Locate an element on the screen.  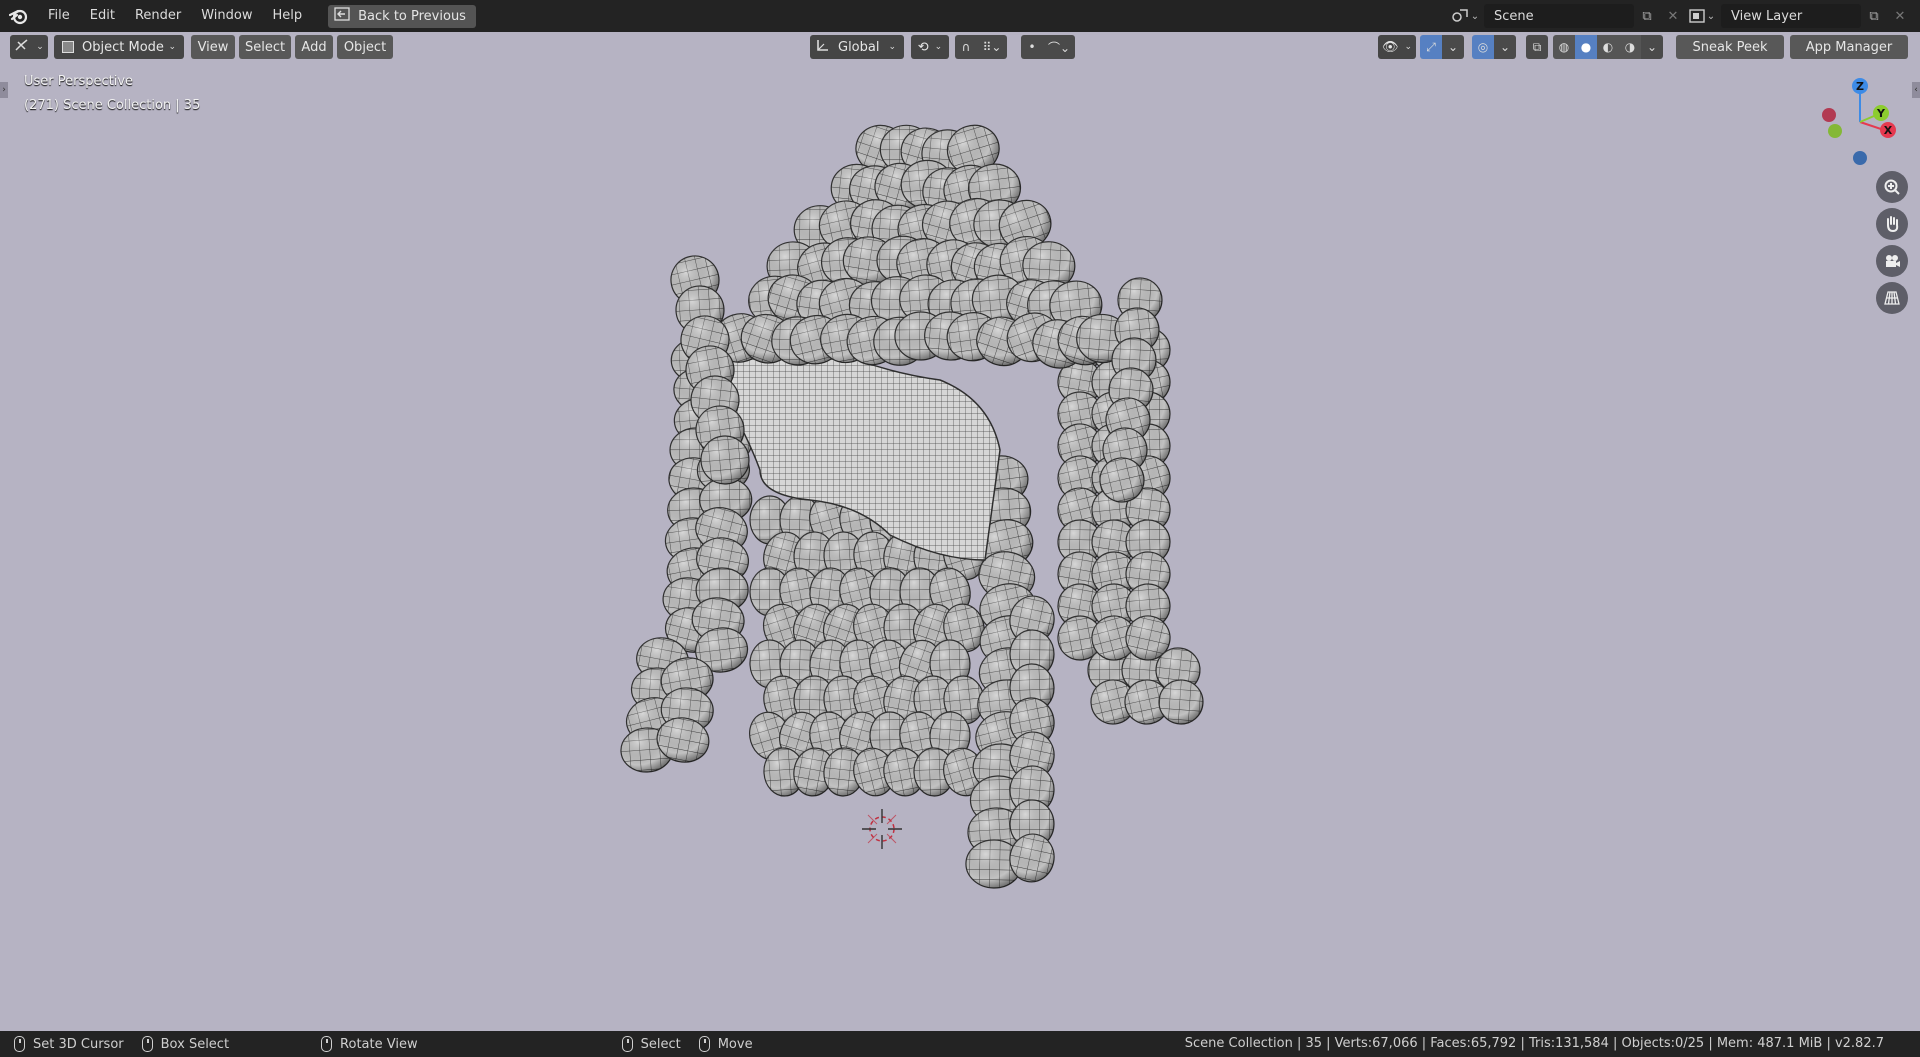
neg-z-axis-icon is located at coordinates (1860, 158).